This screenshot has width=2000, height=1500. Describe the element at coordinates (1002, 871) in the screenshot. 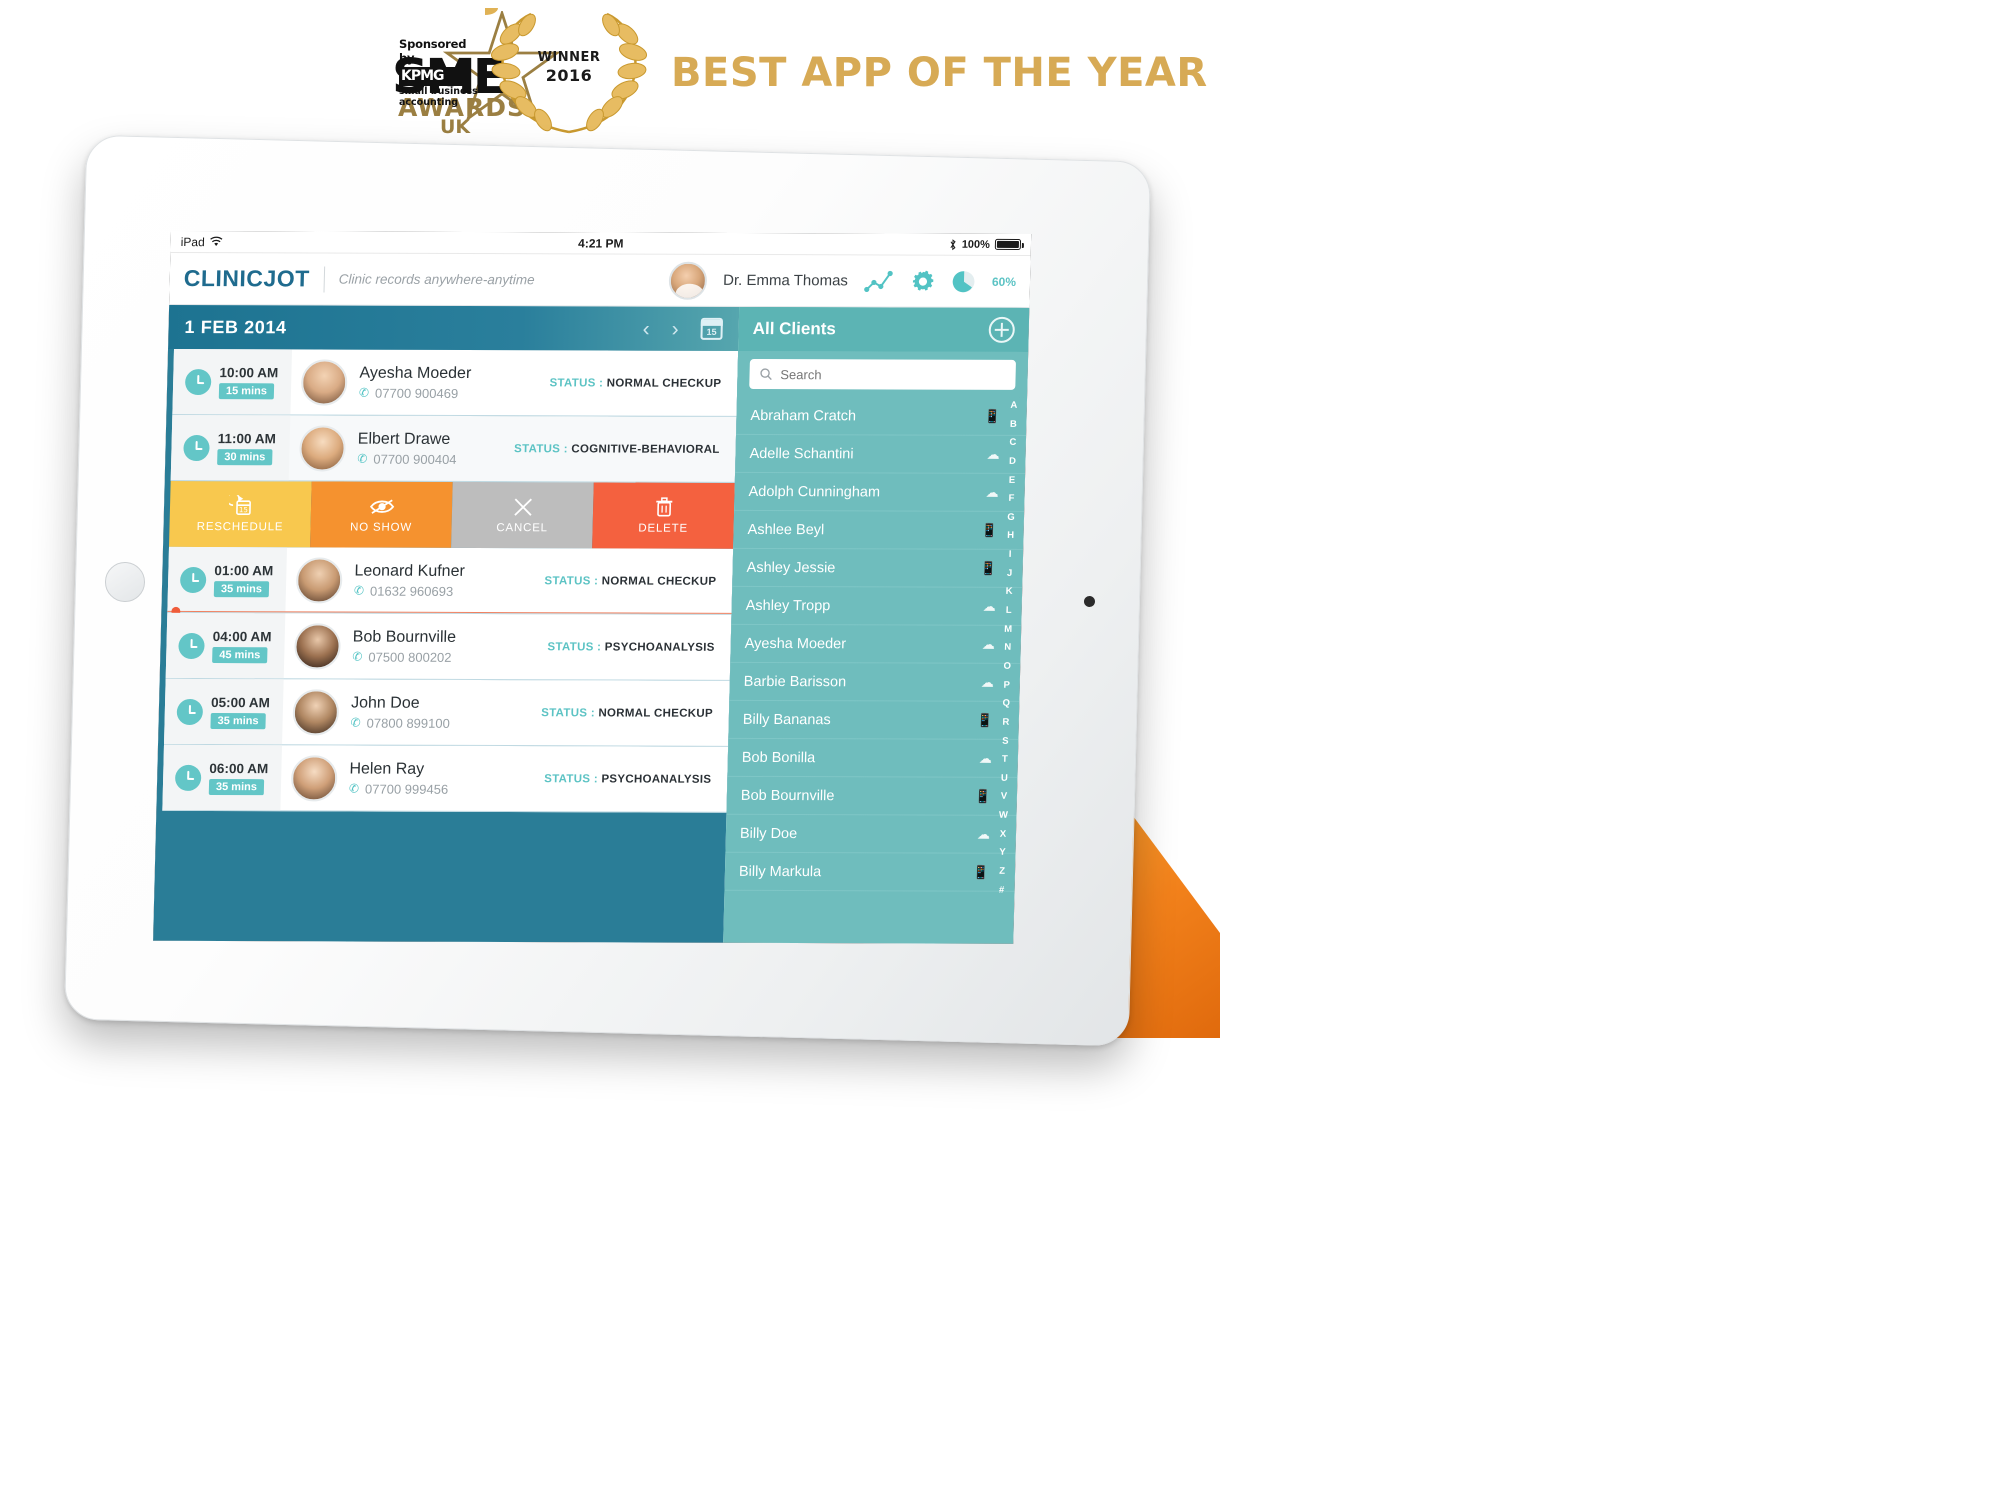

I see `alphabet-index-letter: Z` at that location.